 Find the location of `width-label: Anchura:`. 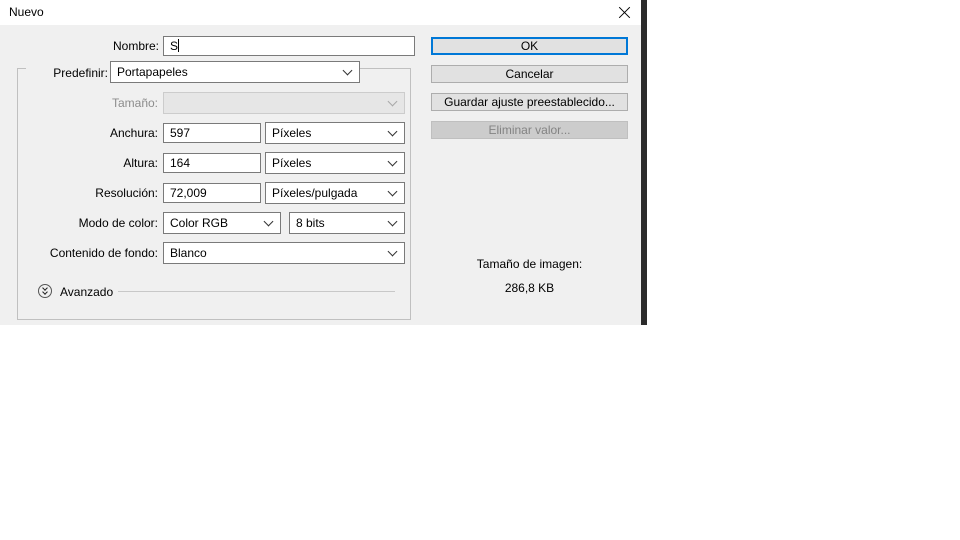

width-label: Anchura: is located at coordinates (133, 133).